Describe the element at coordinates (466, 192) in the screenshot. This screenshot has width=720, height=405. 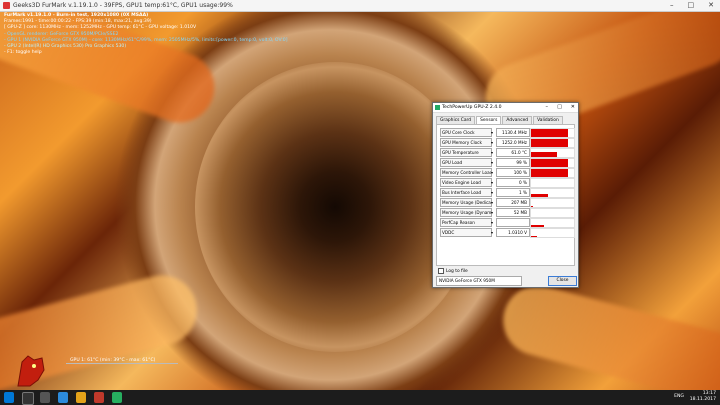
I see `sensor-label: Bus Interface Load` at that location.